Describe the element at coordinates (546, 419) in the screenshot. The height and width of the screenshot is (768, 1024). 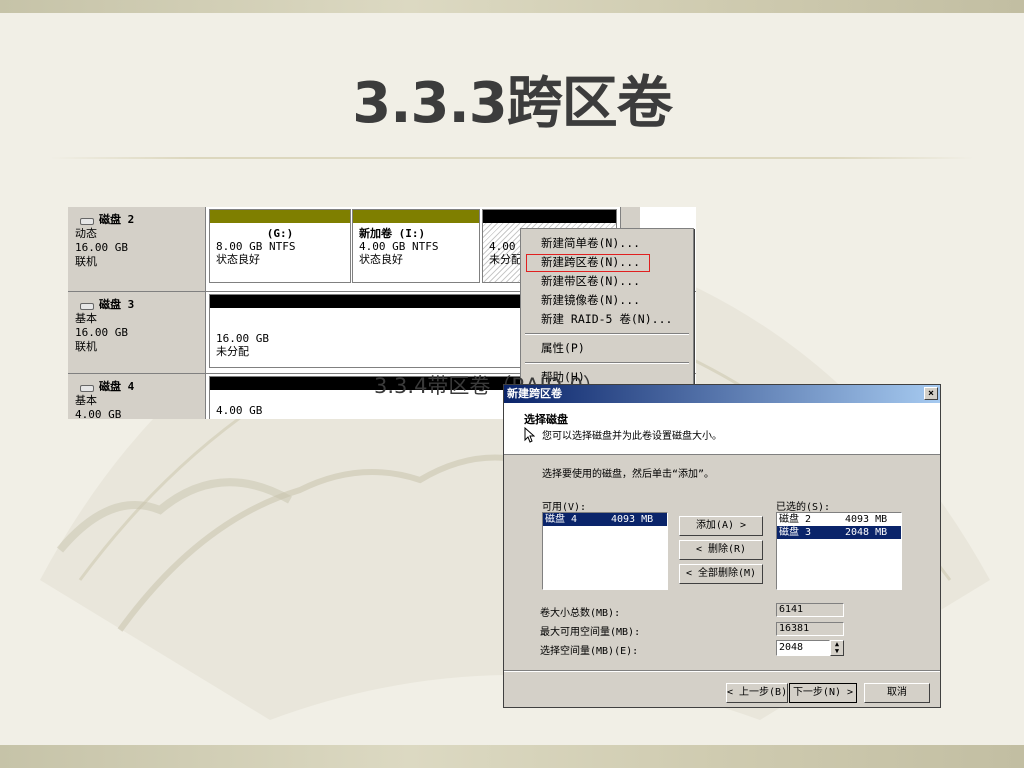
I see `wizard-header-title: 选择磁盘` at that location.